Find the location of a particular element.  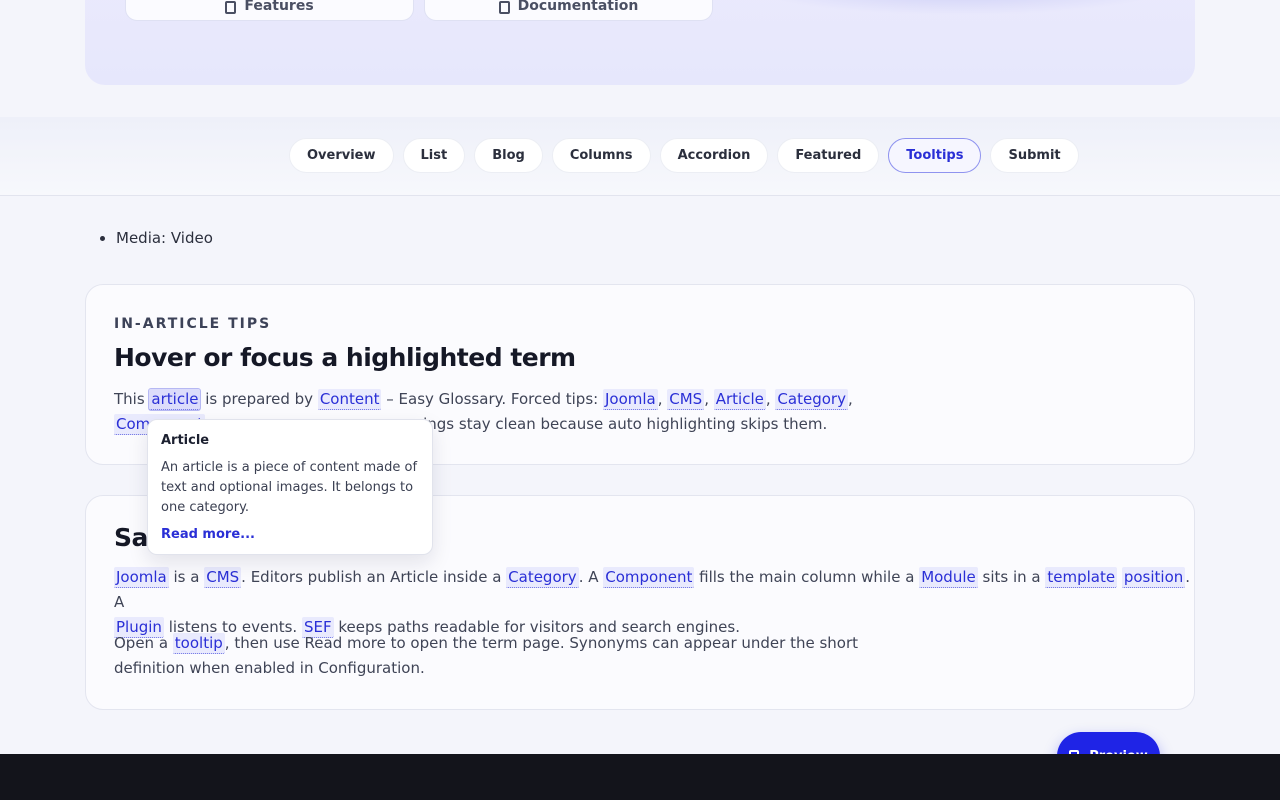

text-segment: . Editors publish an Article inside a is located at coordinates (374, 577).